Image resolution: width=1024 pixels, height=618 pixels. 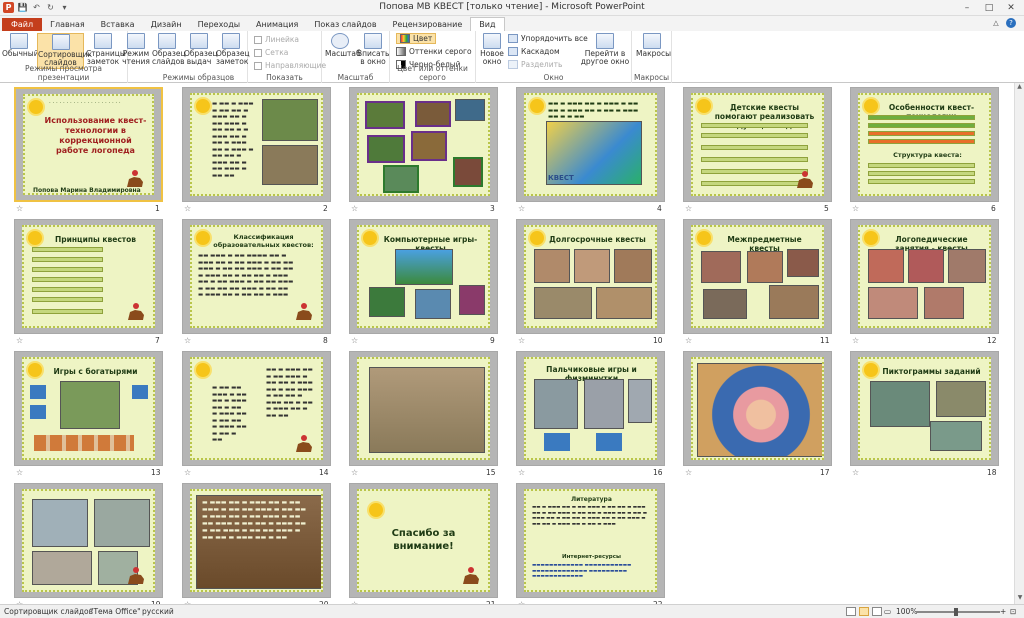 I want to click on tab-home: Главная, so click(x=67, y=24).